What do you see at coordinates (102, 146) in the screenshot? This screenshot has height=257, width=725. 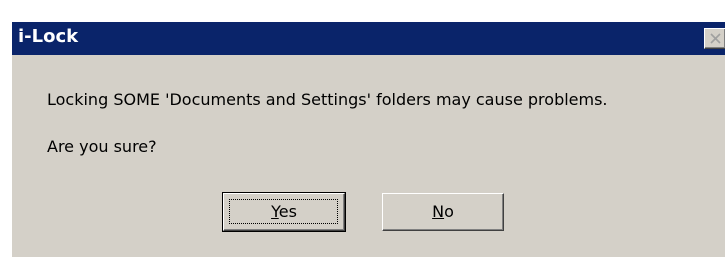 I see `confirm-question: Are you sure?` at bounding box center [102, 146].